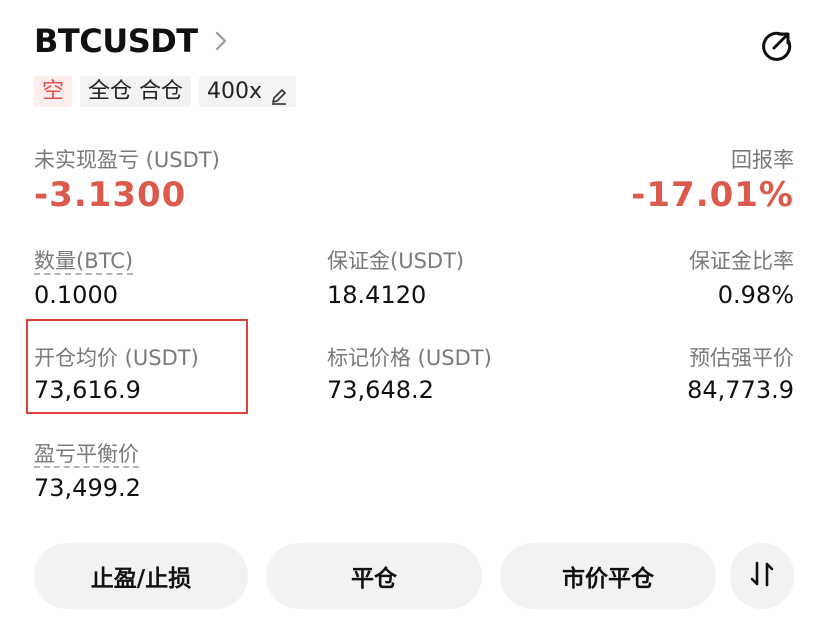  I want to click on margin-mode-badge: 全仓 合仓, so click(136, 91).